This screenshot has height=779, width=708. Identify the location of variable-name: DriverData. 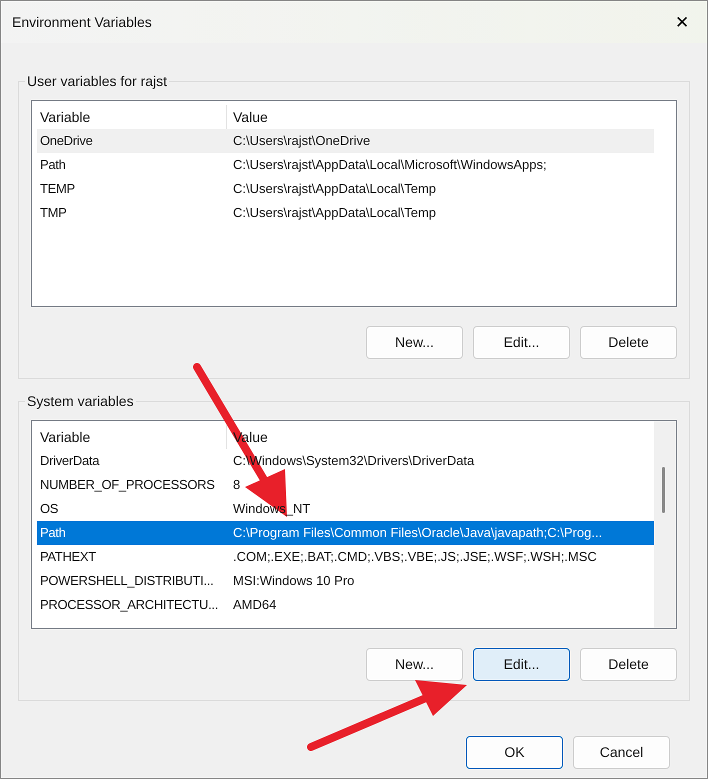
(69, 461).